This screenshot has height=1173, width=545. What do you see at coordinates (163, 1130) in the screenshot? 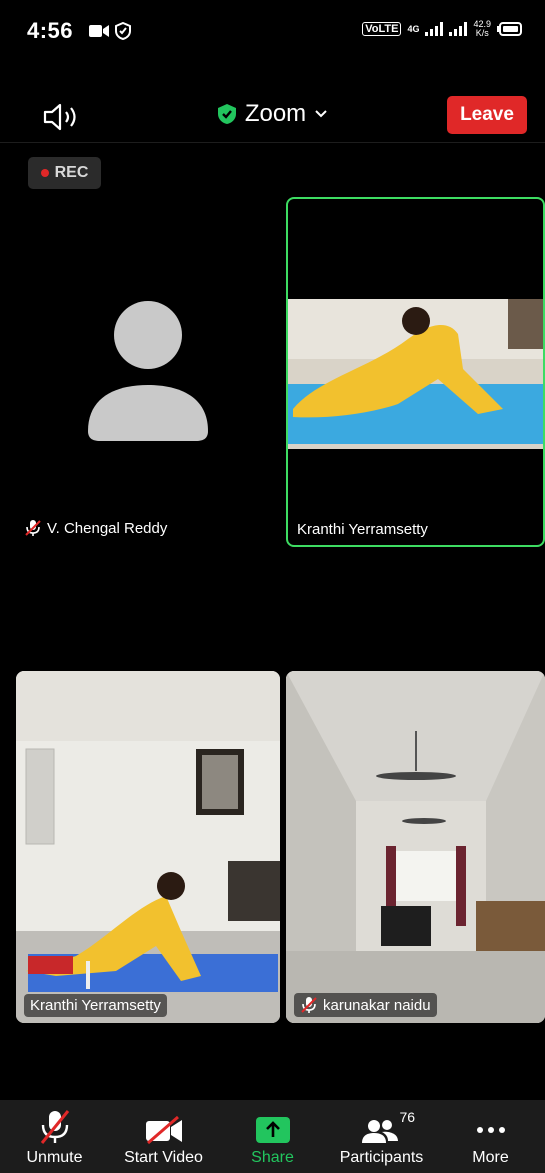
I see `video-off-icon` at bounding box center [163, 1130].